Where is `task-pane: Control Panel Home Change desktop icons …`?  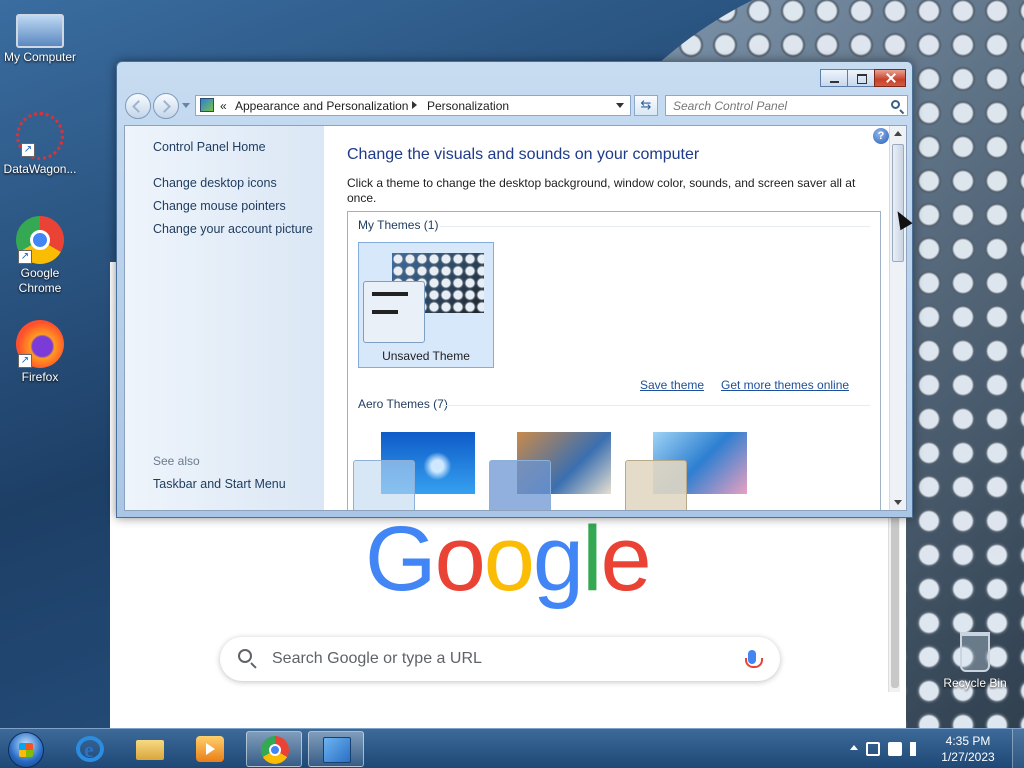
task-pane: Control Panel Home Change desktop icons … is located at coordinates (224, 318).